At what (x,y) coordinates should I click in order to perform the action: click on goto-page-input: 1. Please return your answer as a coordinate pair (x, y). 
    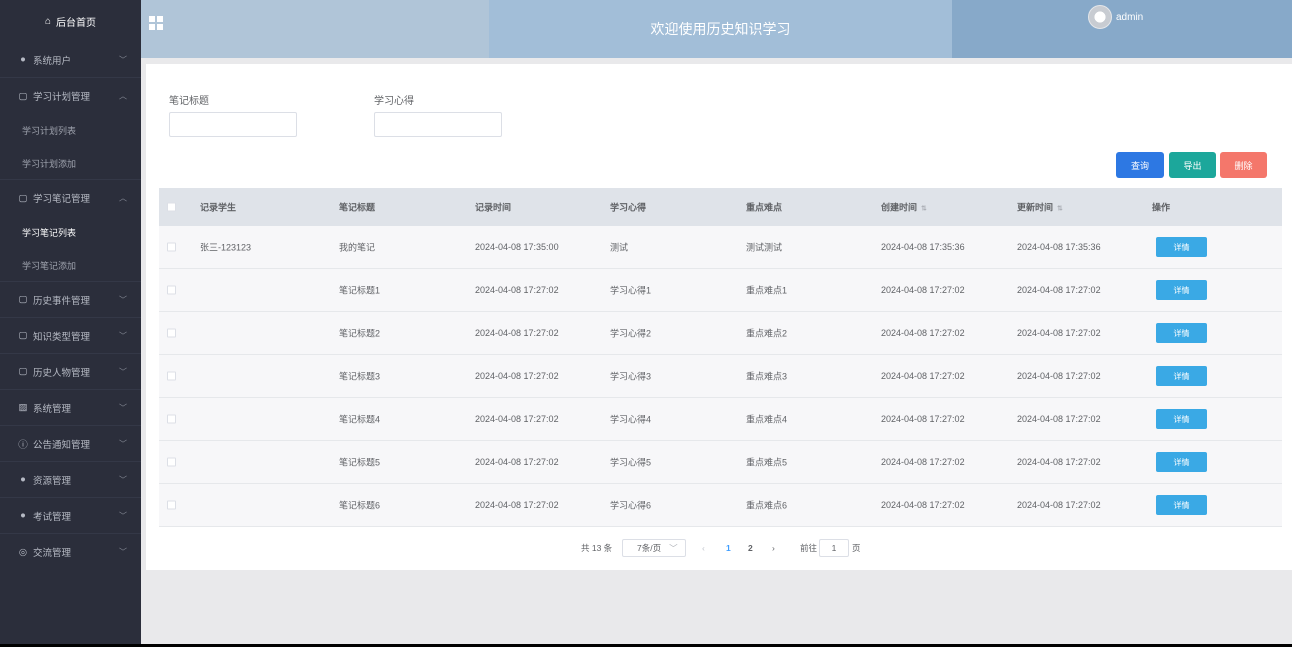
    Looking at the image, I should click on (834, 548).